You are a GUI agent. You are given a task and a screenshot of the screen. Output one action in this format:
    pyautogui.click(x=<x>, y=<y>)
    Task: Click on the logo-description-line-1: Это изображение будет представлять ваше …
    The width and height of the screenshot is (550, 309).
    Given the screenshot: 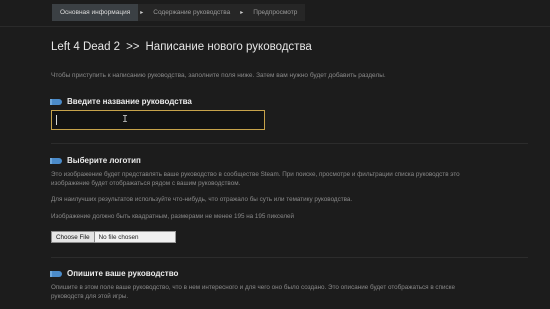 What is the action you would take?
    pyautogui.click(x=255, y=174)
    